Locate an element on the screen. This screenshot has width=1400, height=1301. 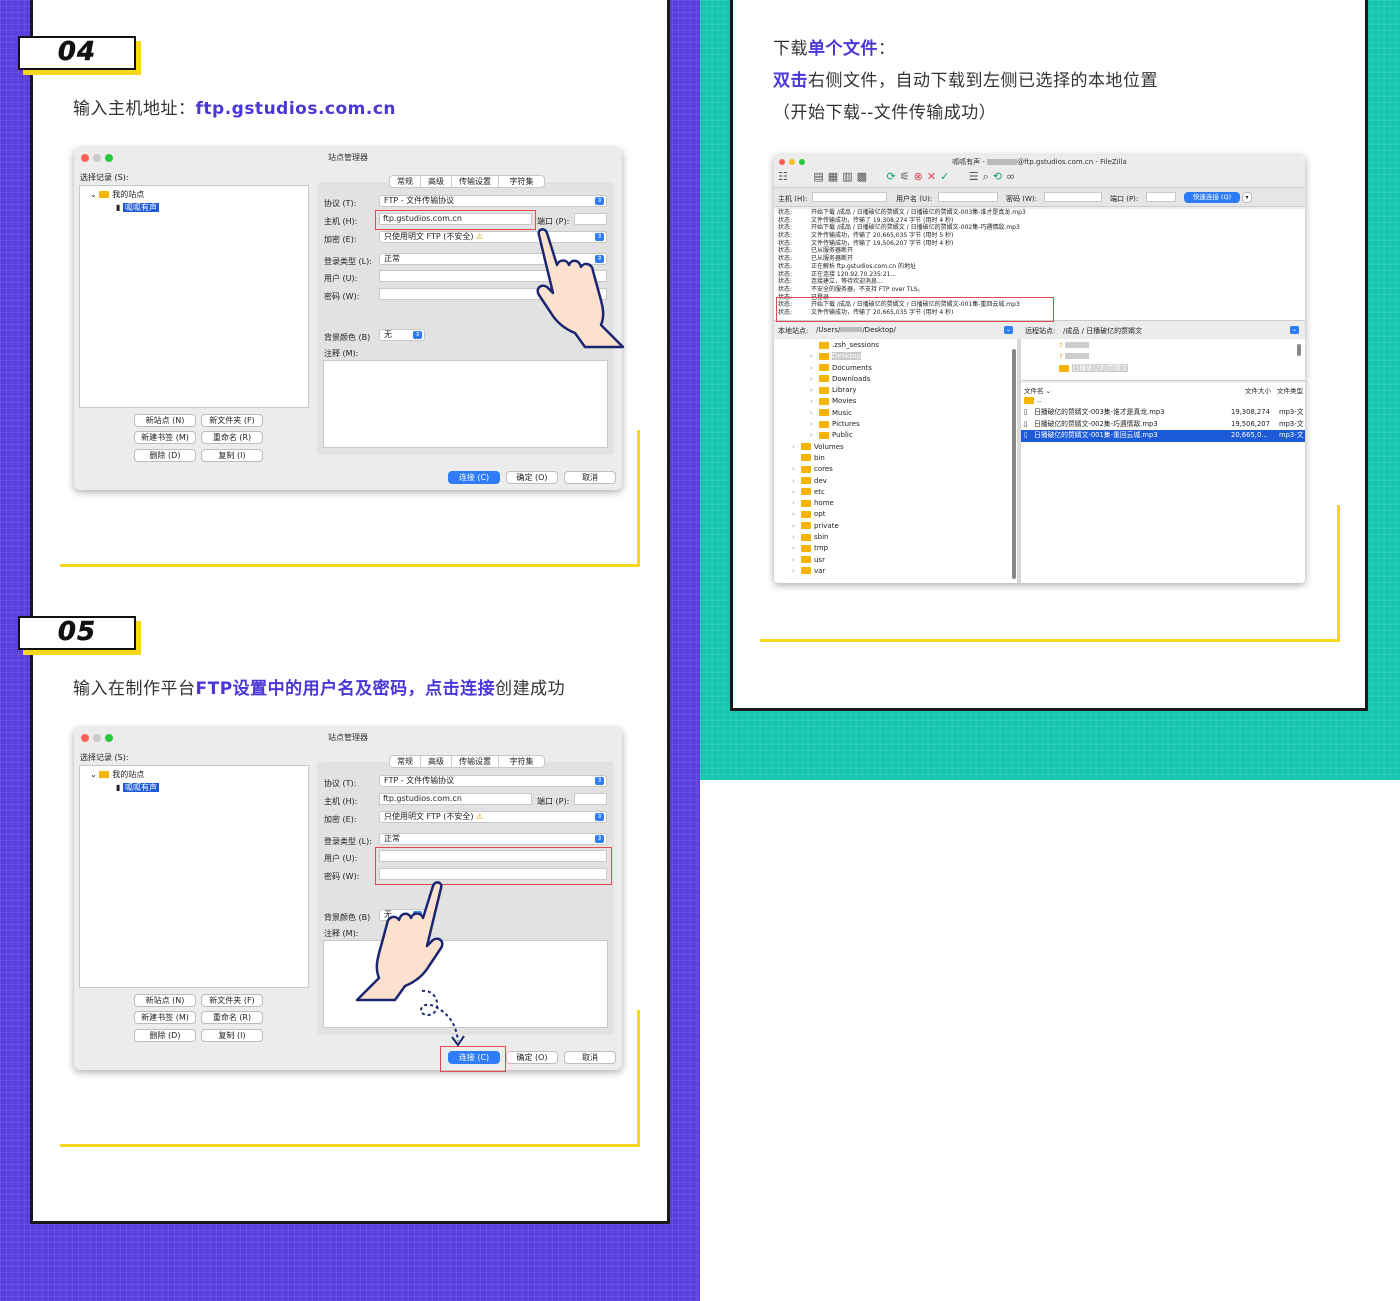
stop-icon: ⊗ is located at coordinates (920, 176).